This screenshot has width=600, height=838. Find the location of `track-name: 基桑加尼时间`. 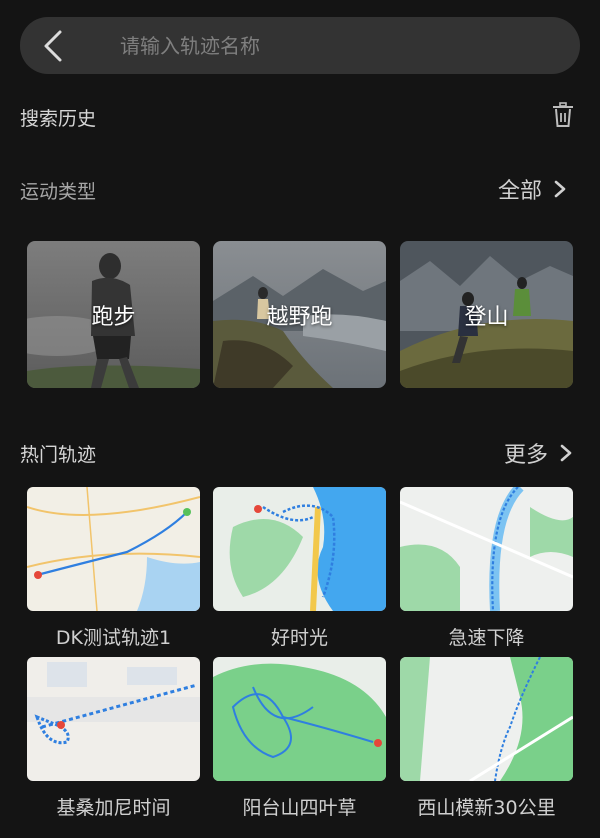

track-name: 基桑加尼时间 is located at coordinates (113, 808).